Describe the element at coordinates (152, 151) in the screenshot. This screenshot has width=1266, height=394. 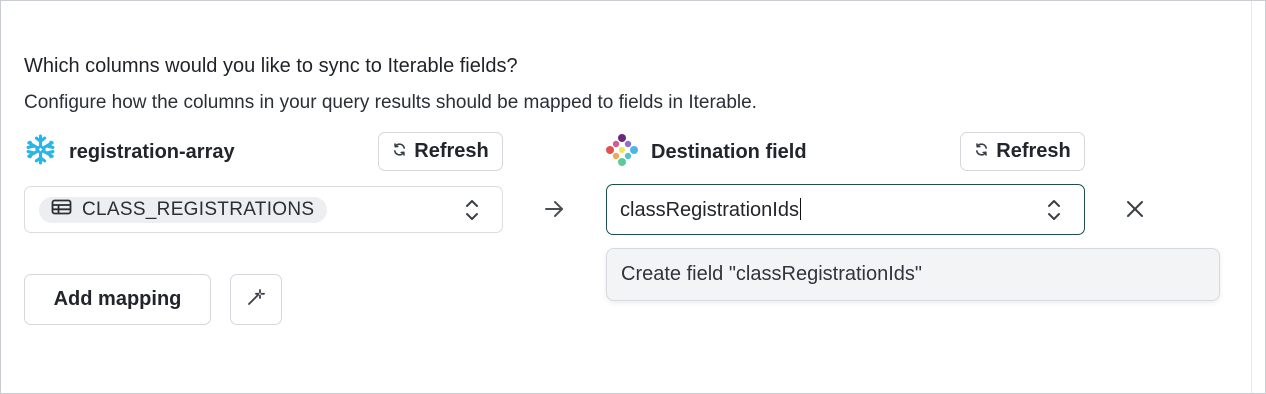
I see `source-model-label: registration-array` at that location.